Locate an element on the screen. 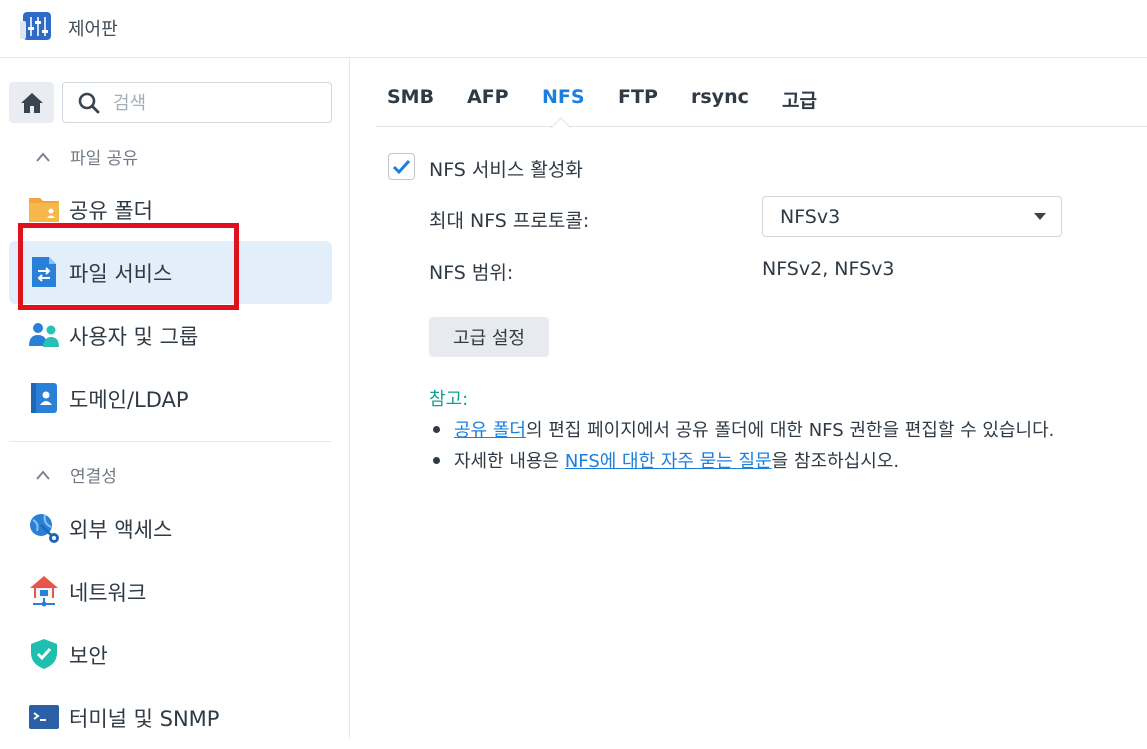  shared-folder-icon is located at coordinates (44, 210).